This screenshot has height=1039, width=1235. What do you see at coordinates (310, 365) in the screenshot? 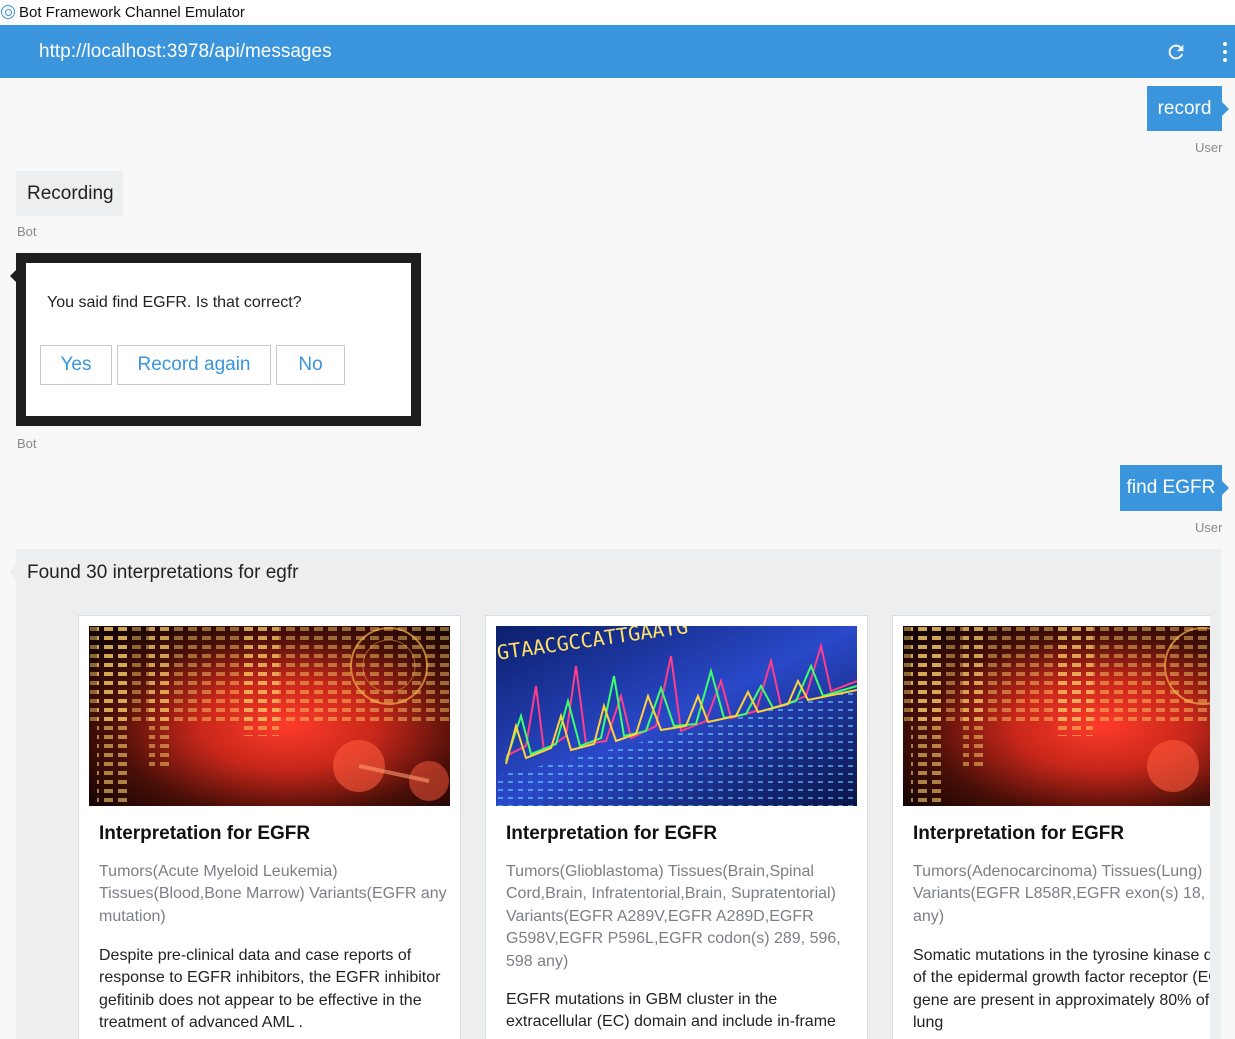
I see `no-button: No` at bounding box center [310, 365].